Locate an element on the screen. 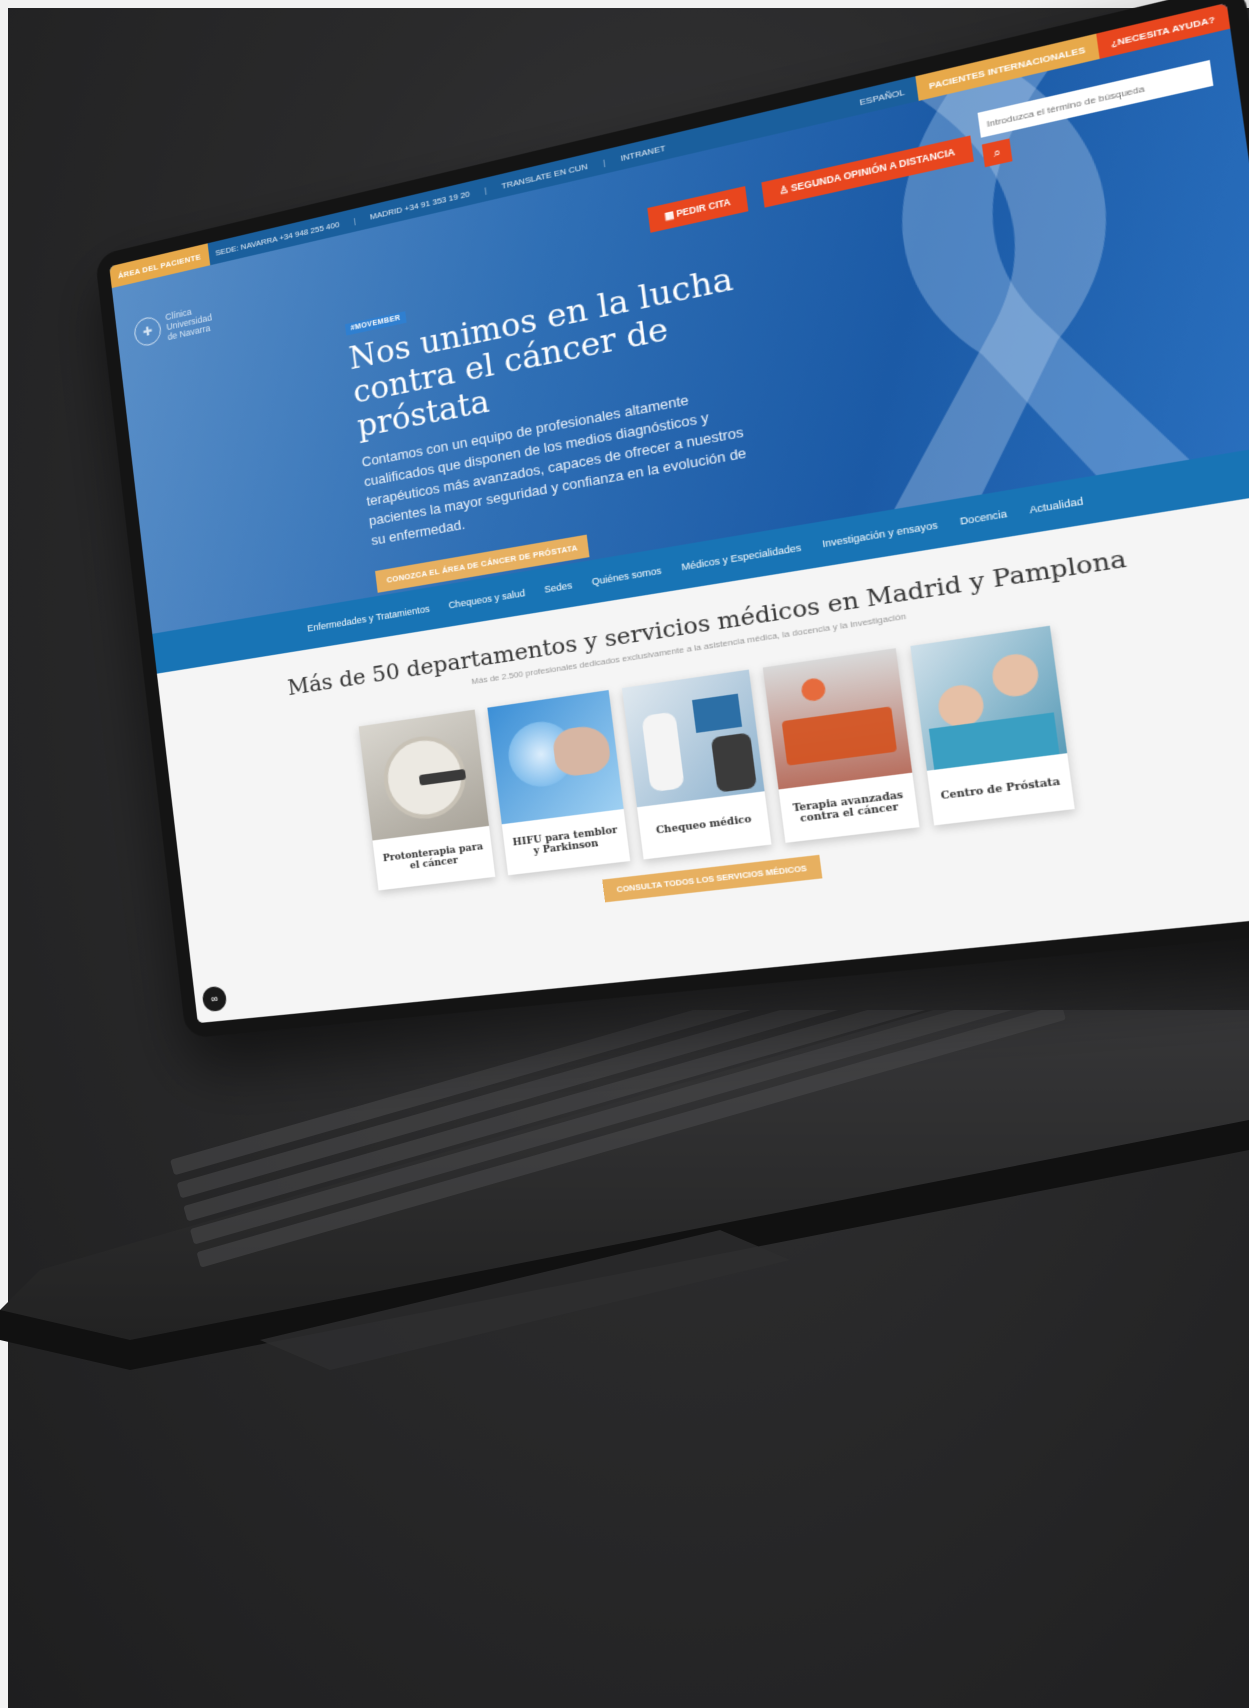 The height and width of the screenshot is (1708, 1249). nav-item-news: Actualidad is located at coordinates (1056, 505).